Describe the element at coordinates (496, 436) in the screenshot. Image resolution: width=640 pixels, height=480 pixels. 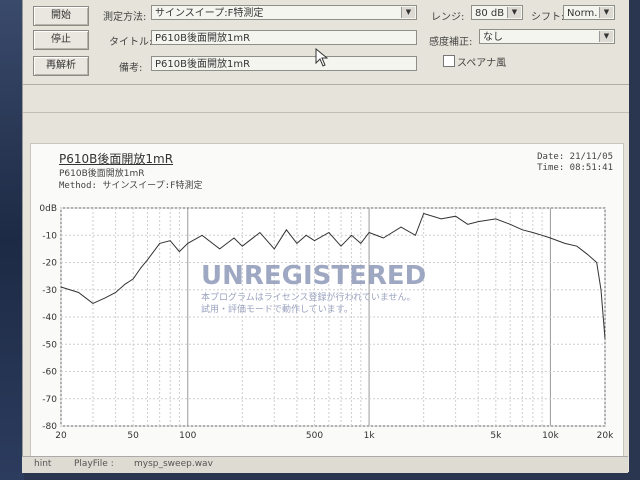
I see `x-tick-label: 5k` at that location.